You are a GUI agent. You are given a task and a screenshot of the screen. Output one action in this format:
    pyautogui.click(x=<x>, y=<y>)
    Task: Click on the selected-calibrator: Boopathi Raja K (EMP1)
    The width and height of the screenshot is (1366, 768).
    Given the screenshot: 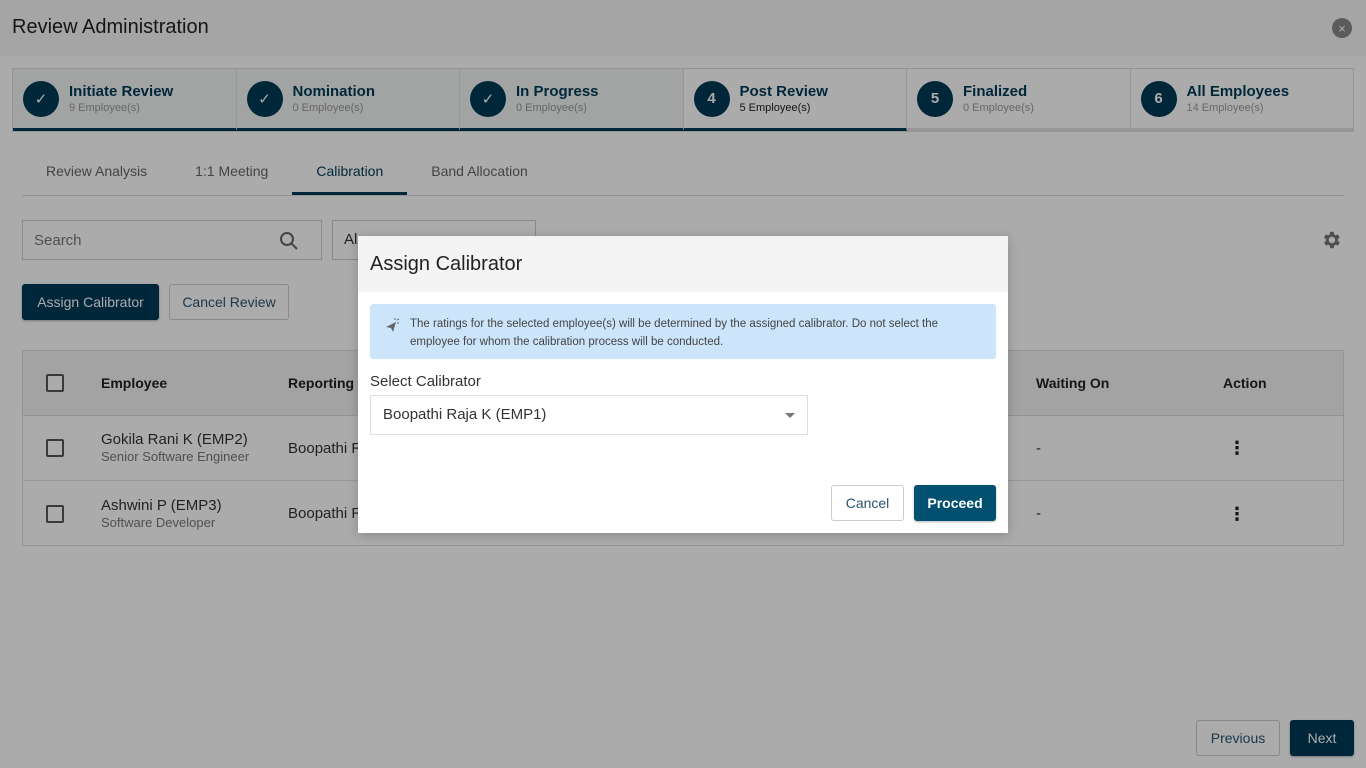 What is the action you would take?
    pyautogui.click(x=465, y=414)
    